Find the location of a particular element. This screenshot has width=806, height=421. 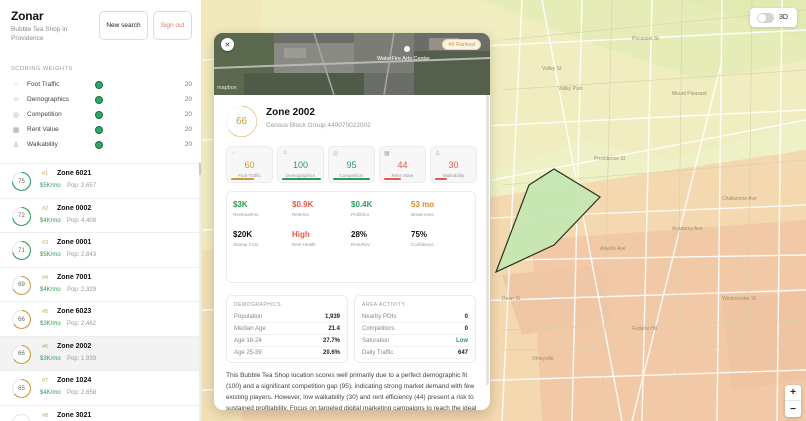

zone-rank: #7 is located at coordinates (45, 381).